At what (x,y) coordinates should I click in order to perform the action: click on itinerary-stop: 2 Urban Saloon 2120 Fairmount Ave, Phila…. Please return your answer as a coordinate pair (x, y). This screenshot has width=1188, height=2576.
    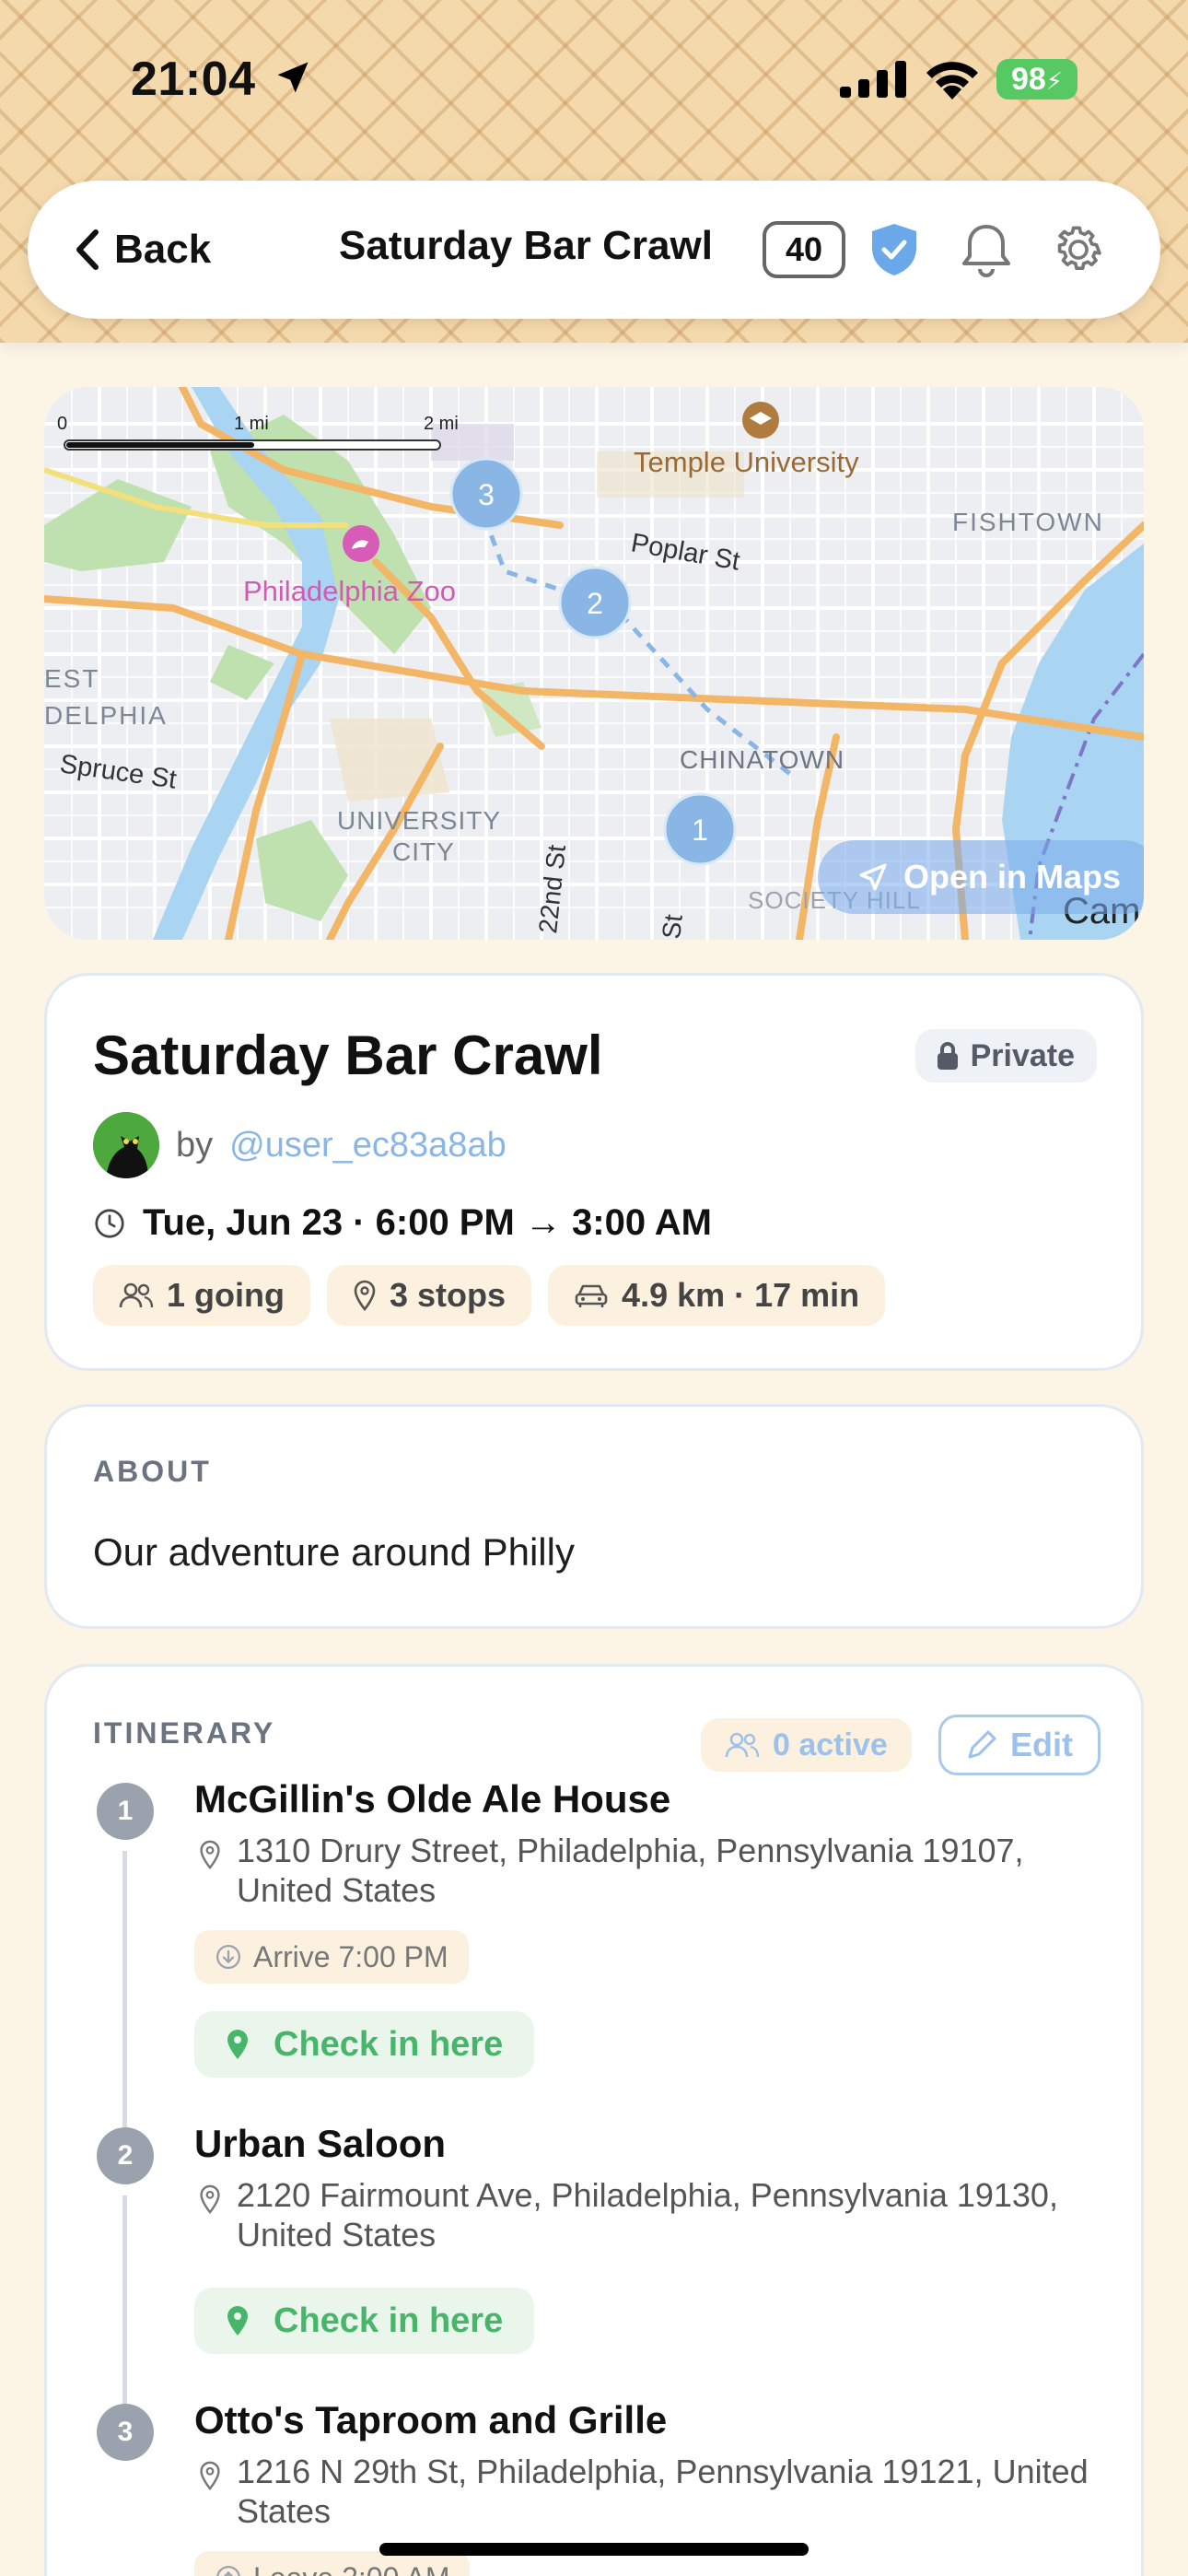
    Looking at the image, I should click on (595, 2264).